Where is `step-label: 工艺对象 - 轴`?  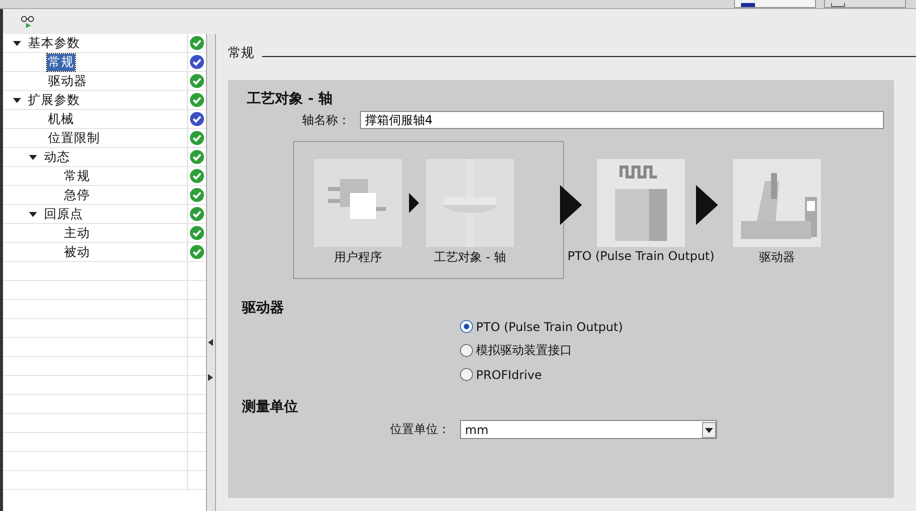 step-label: 工艺对象 - 轴 is located at coordinates (470, 257).